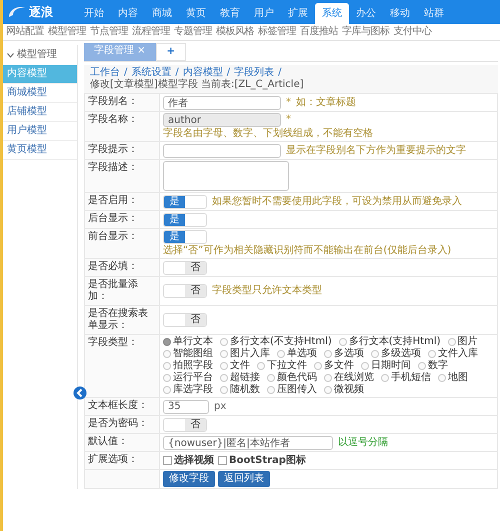 The width and height of the screenshot is (500, 531). I want to click on breadcrumb-link: 系统设置, so click(151, 73).